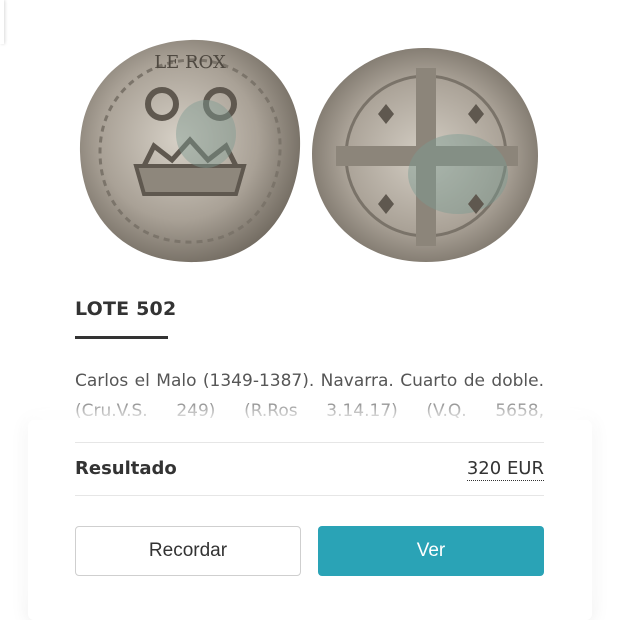 The image size is (620, 620). Describe the element at coordinates (431, 551) in the screenshot. I see `ver-button: Ver` at that location.